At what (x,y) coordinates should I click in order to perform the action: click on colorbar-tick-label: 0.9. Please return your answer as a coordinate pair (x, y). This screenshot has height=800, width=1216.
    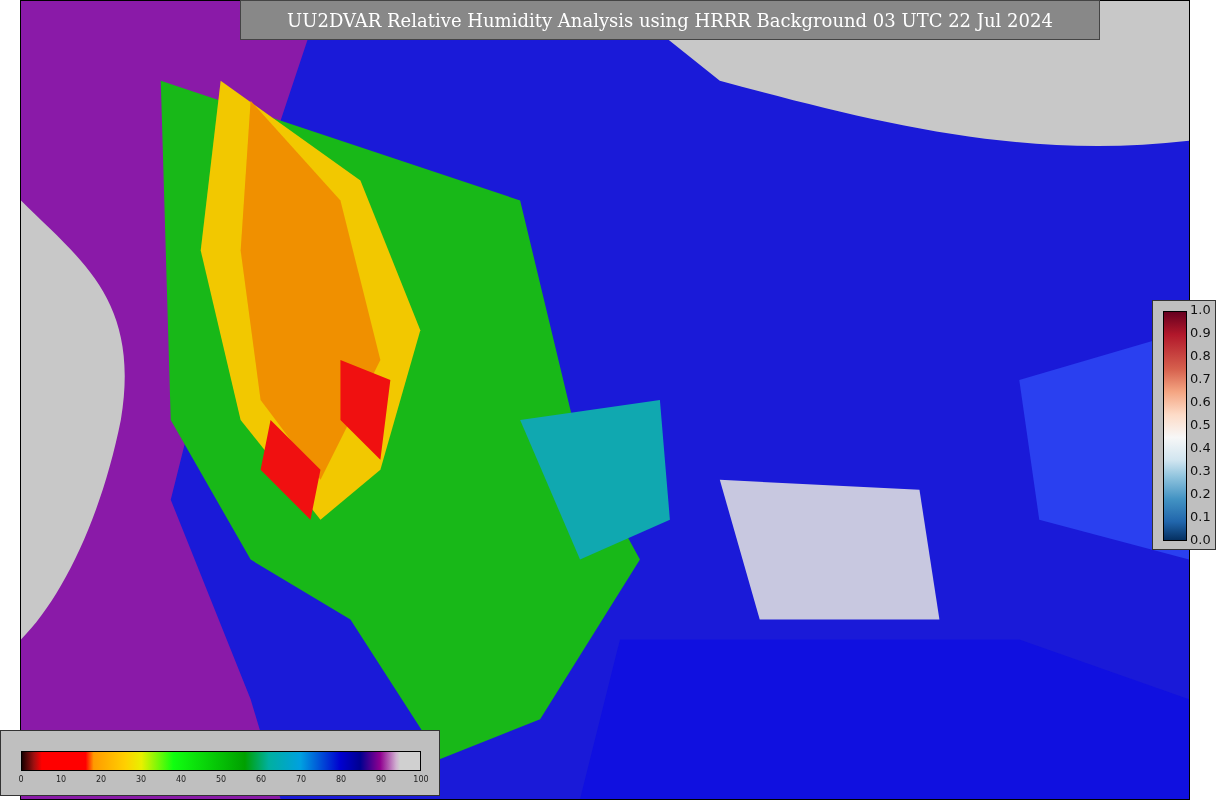
    Looking at the image, I should click on (1200, 333).